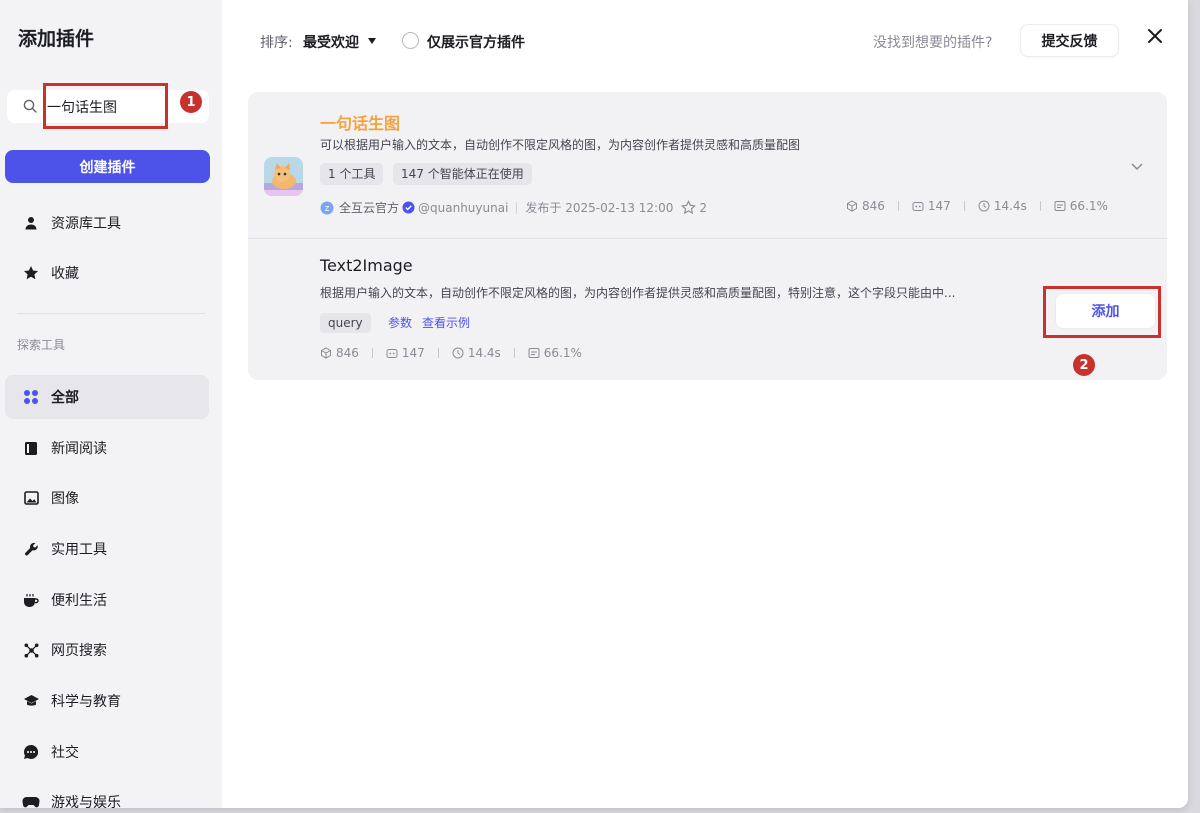 The width and height of the screenshot is (1200, 813). Describe the element at coordinates (599, 208) in the screenshot. I see `publish-date: 发布于 2025-02-13 12:00` at that location.